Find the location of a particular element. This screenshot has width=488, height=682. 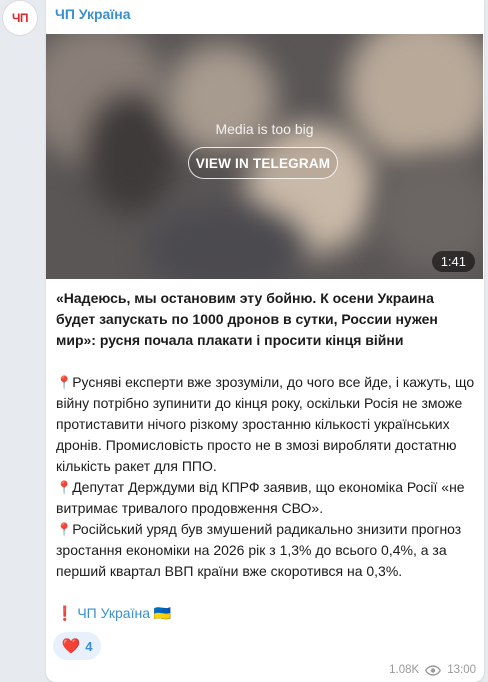

exclamation-icon: ❗ is located at coordinates (65, 613).